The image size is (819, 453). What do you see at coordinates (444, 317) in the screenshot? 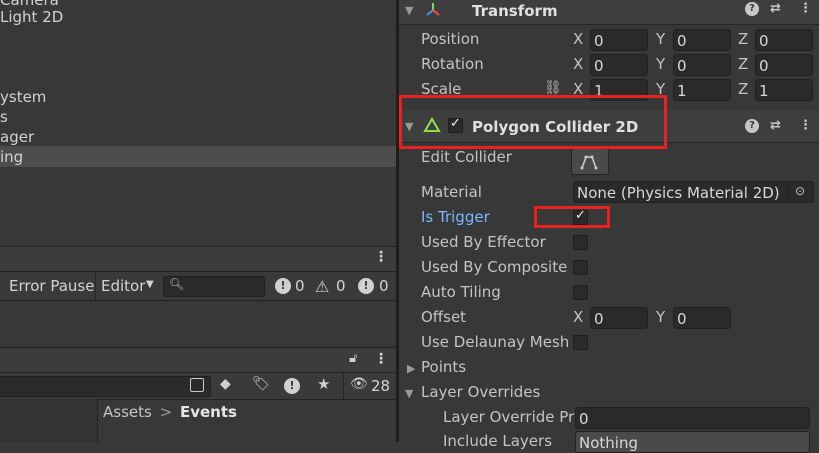
I see `offset-label: Offset` at bounding box center [444, 317].